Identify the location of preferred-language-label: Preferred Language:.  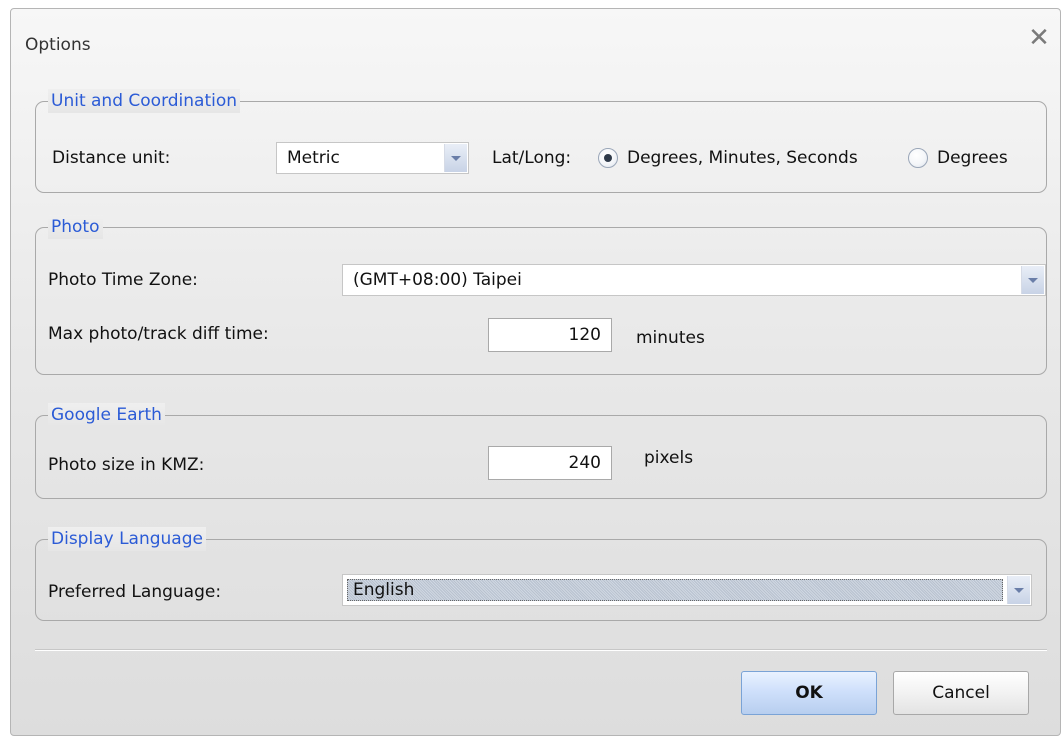
(135, 592).